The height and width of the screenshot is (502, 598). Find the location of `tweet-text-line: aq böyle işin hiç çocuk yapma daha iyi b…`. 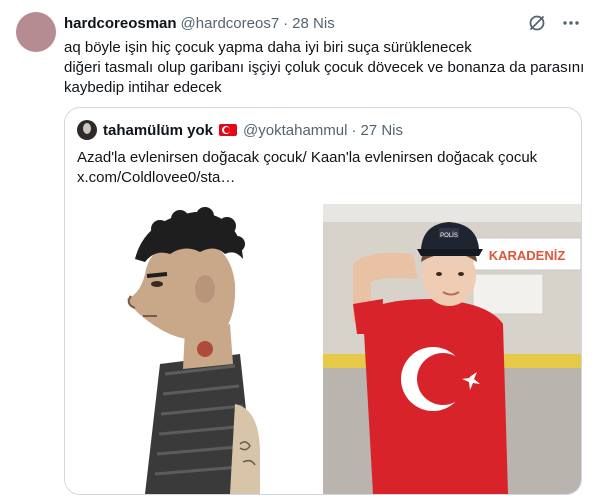

tweet-text-line: aq böyle işin hiç çocuk yapma daha iyi b… is located at coordinates (268, 47).